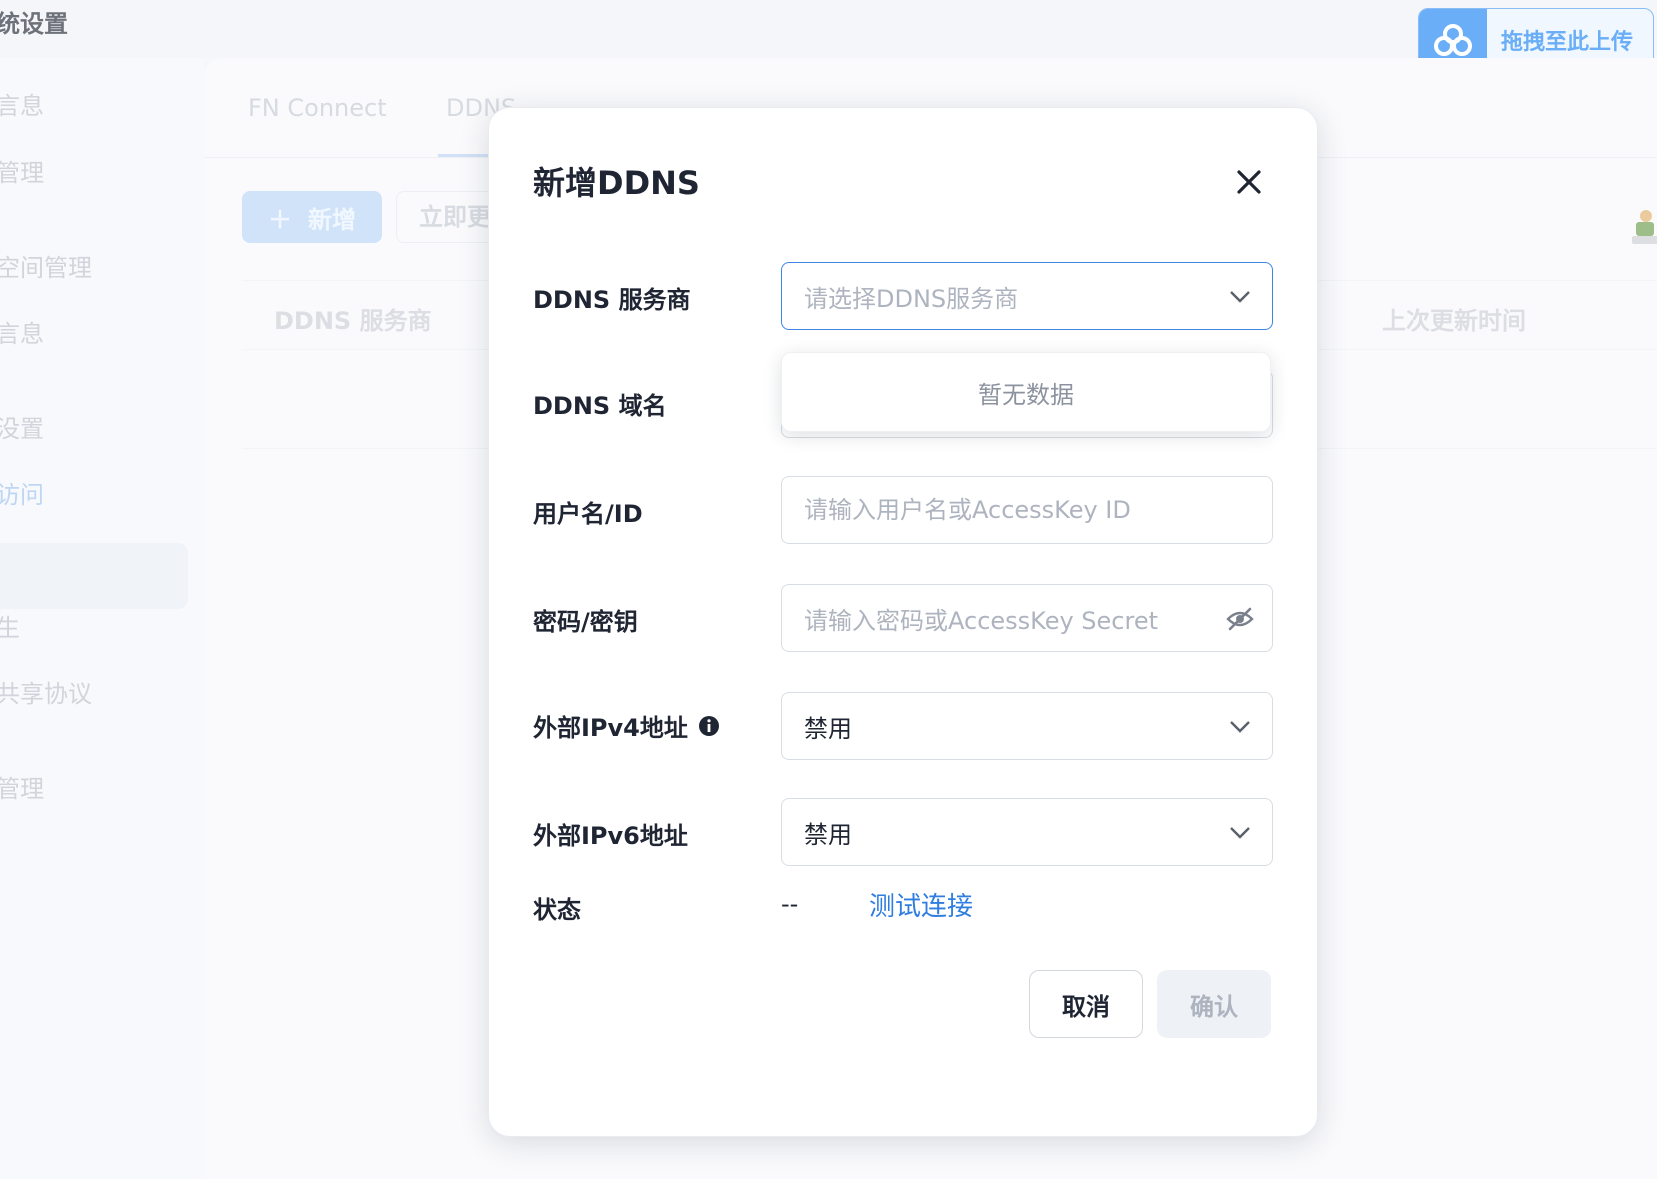 The height and width of the screenshot is (1179, 1657). What do you see at coordinates (921, 904) in the screenshot?
I see `test-connection-link: 测试连接` at bounding box center [921, 904].